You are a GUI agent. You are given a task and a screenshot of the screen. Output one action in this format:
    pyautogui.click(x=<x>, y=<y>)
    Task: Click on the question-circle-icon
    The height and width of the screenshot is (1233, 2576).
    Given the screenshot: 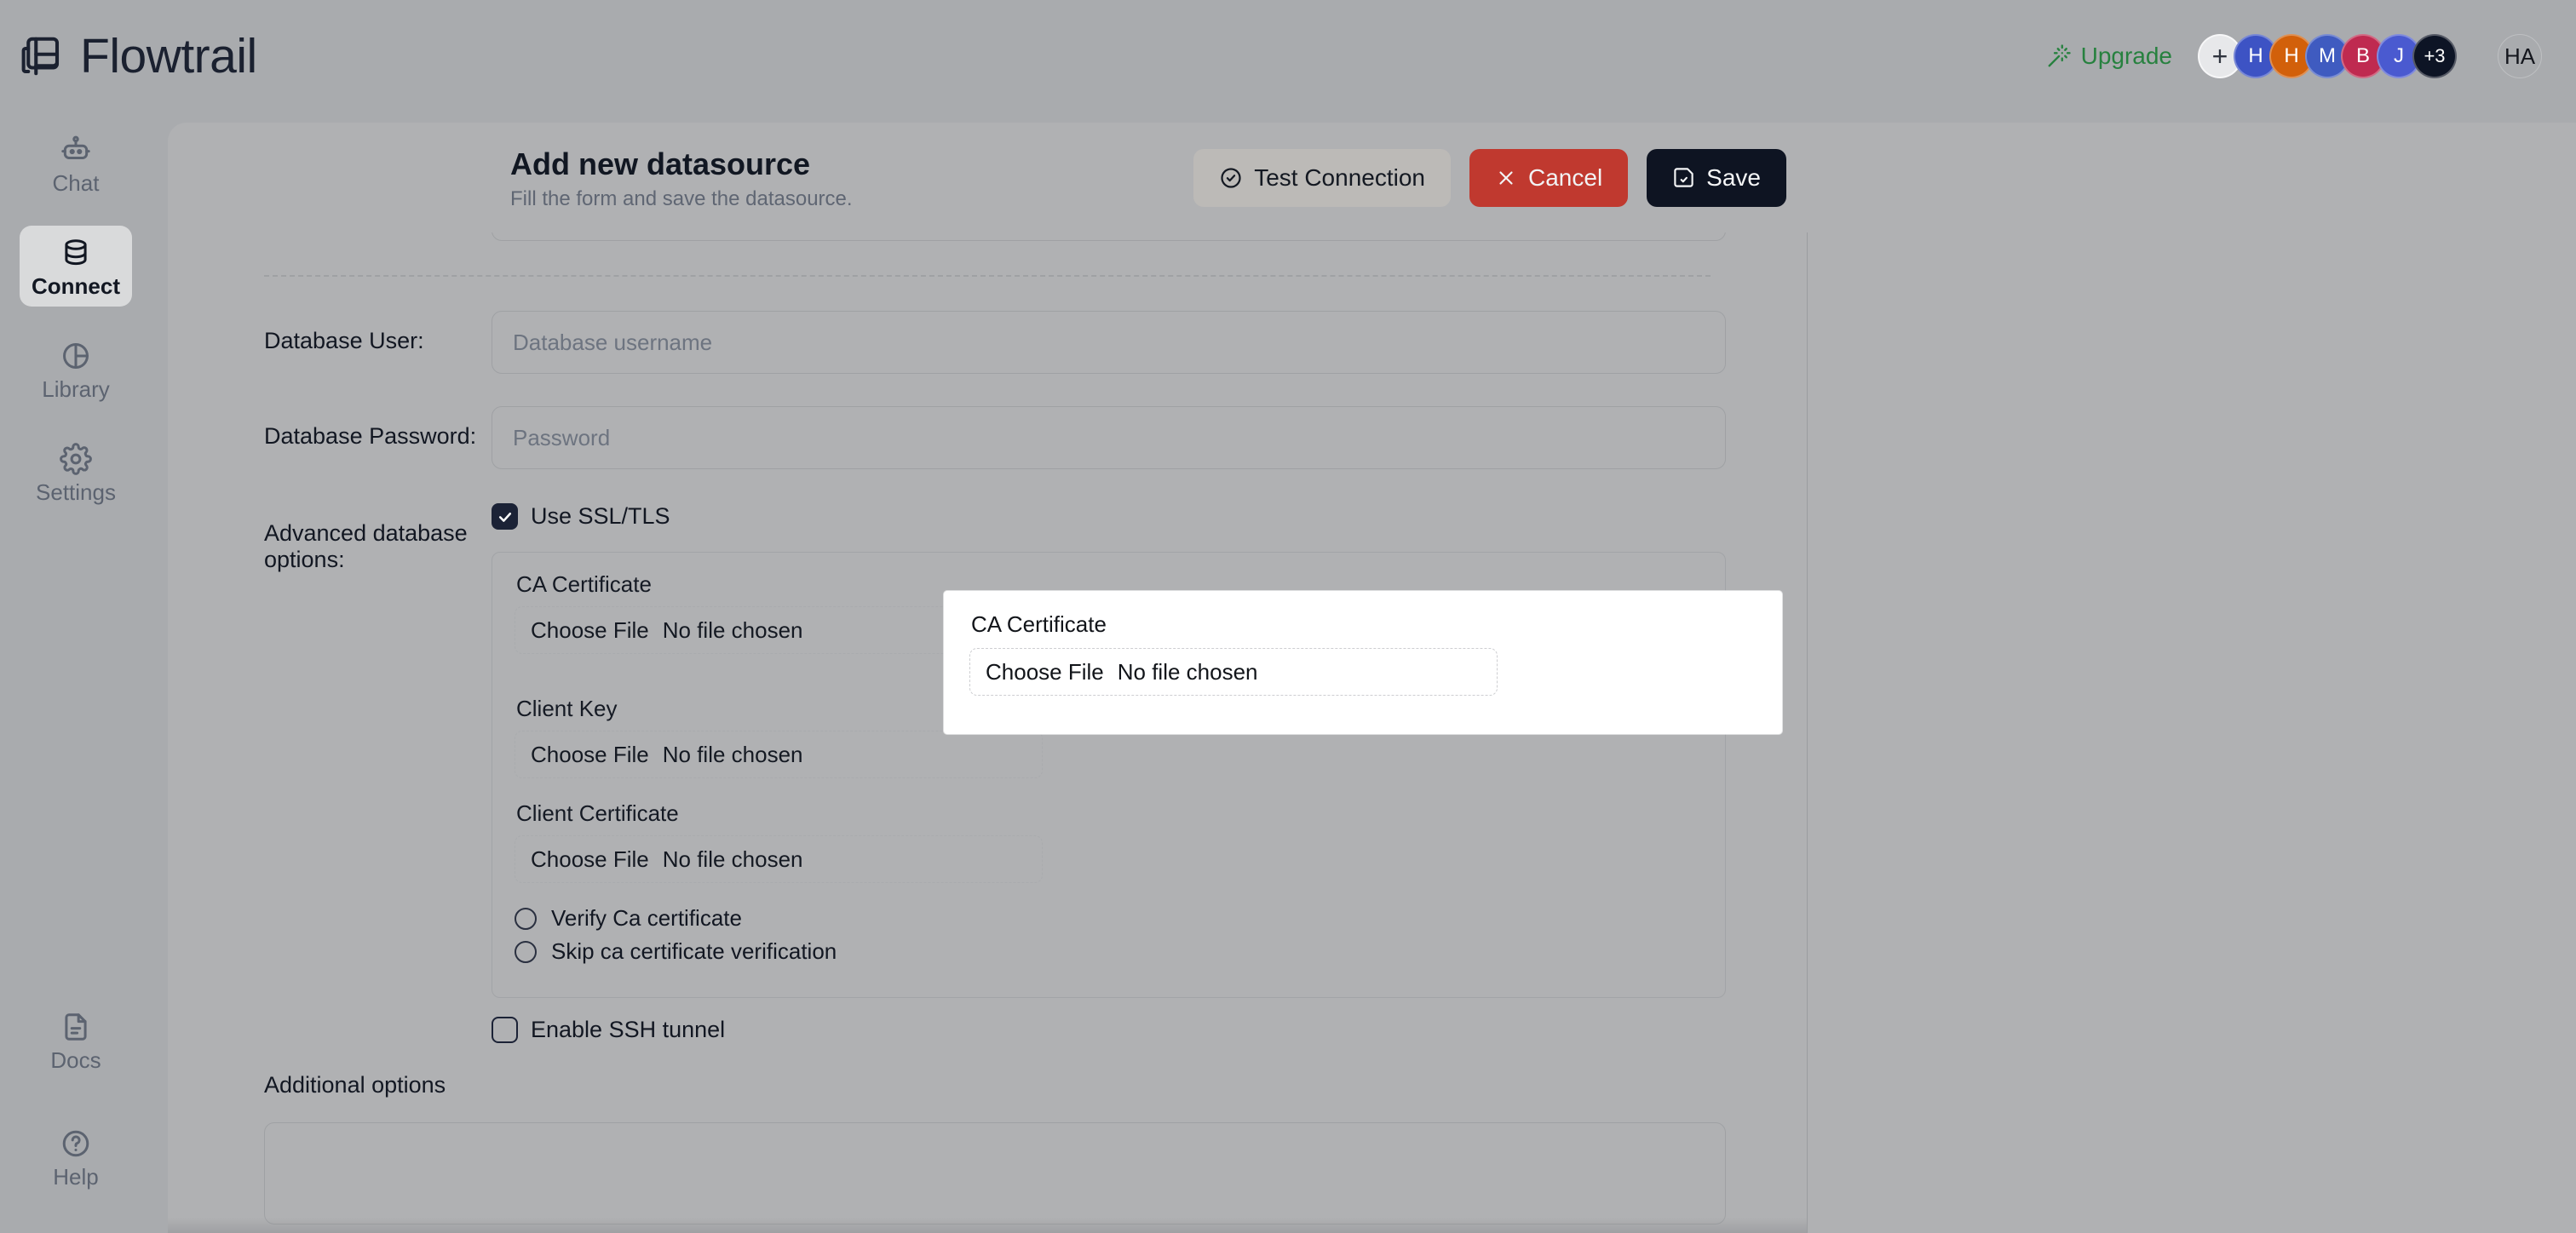 What is the action you would take?
    pyautogui.click(x=76, y=1143)
    